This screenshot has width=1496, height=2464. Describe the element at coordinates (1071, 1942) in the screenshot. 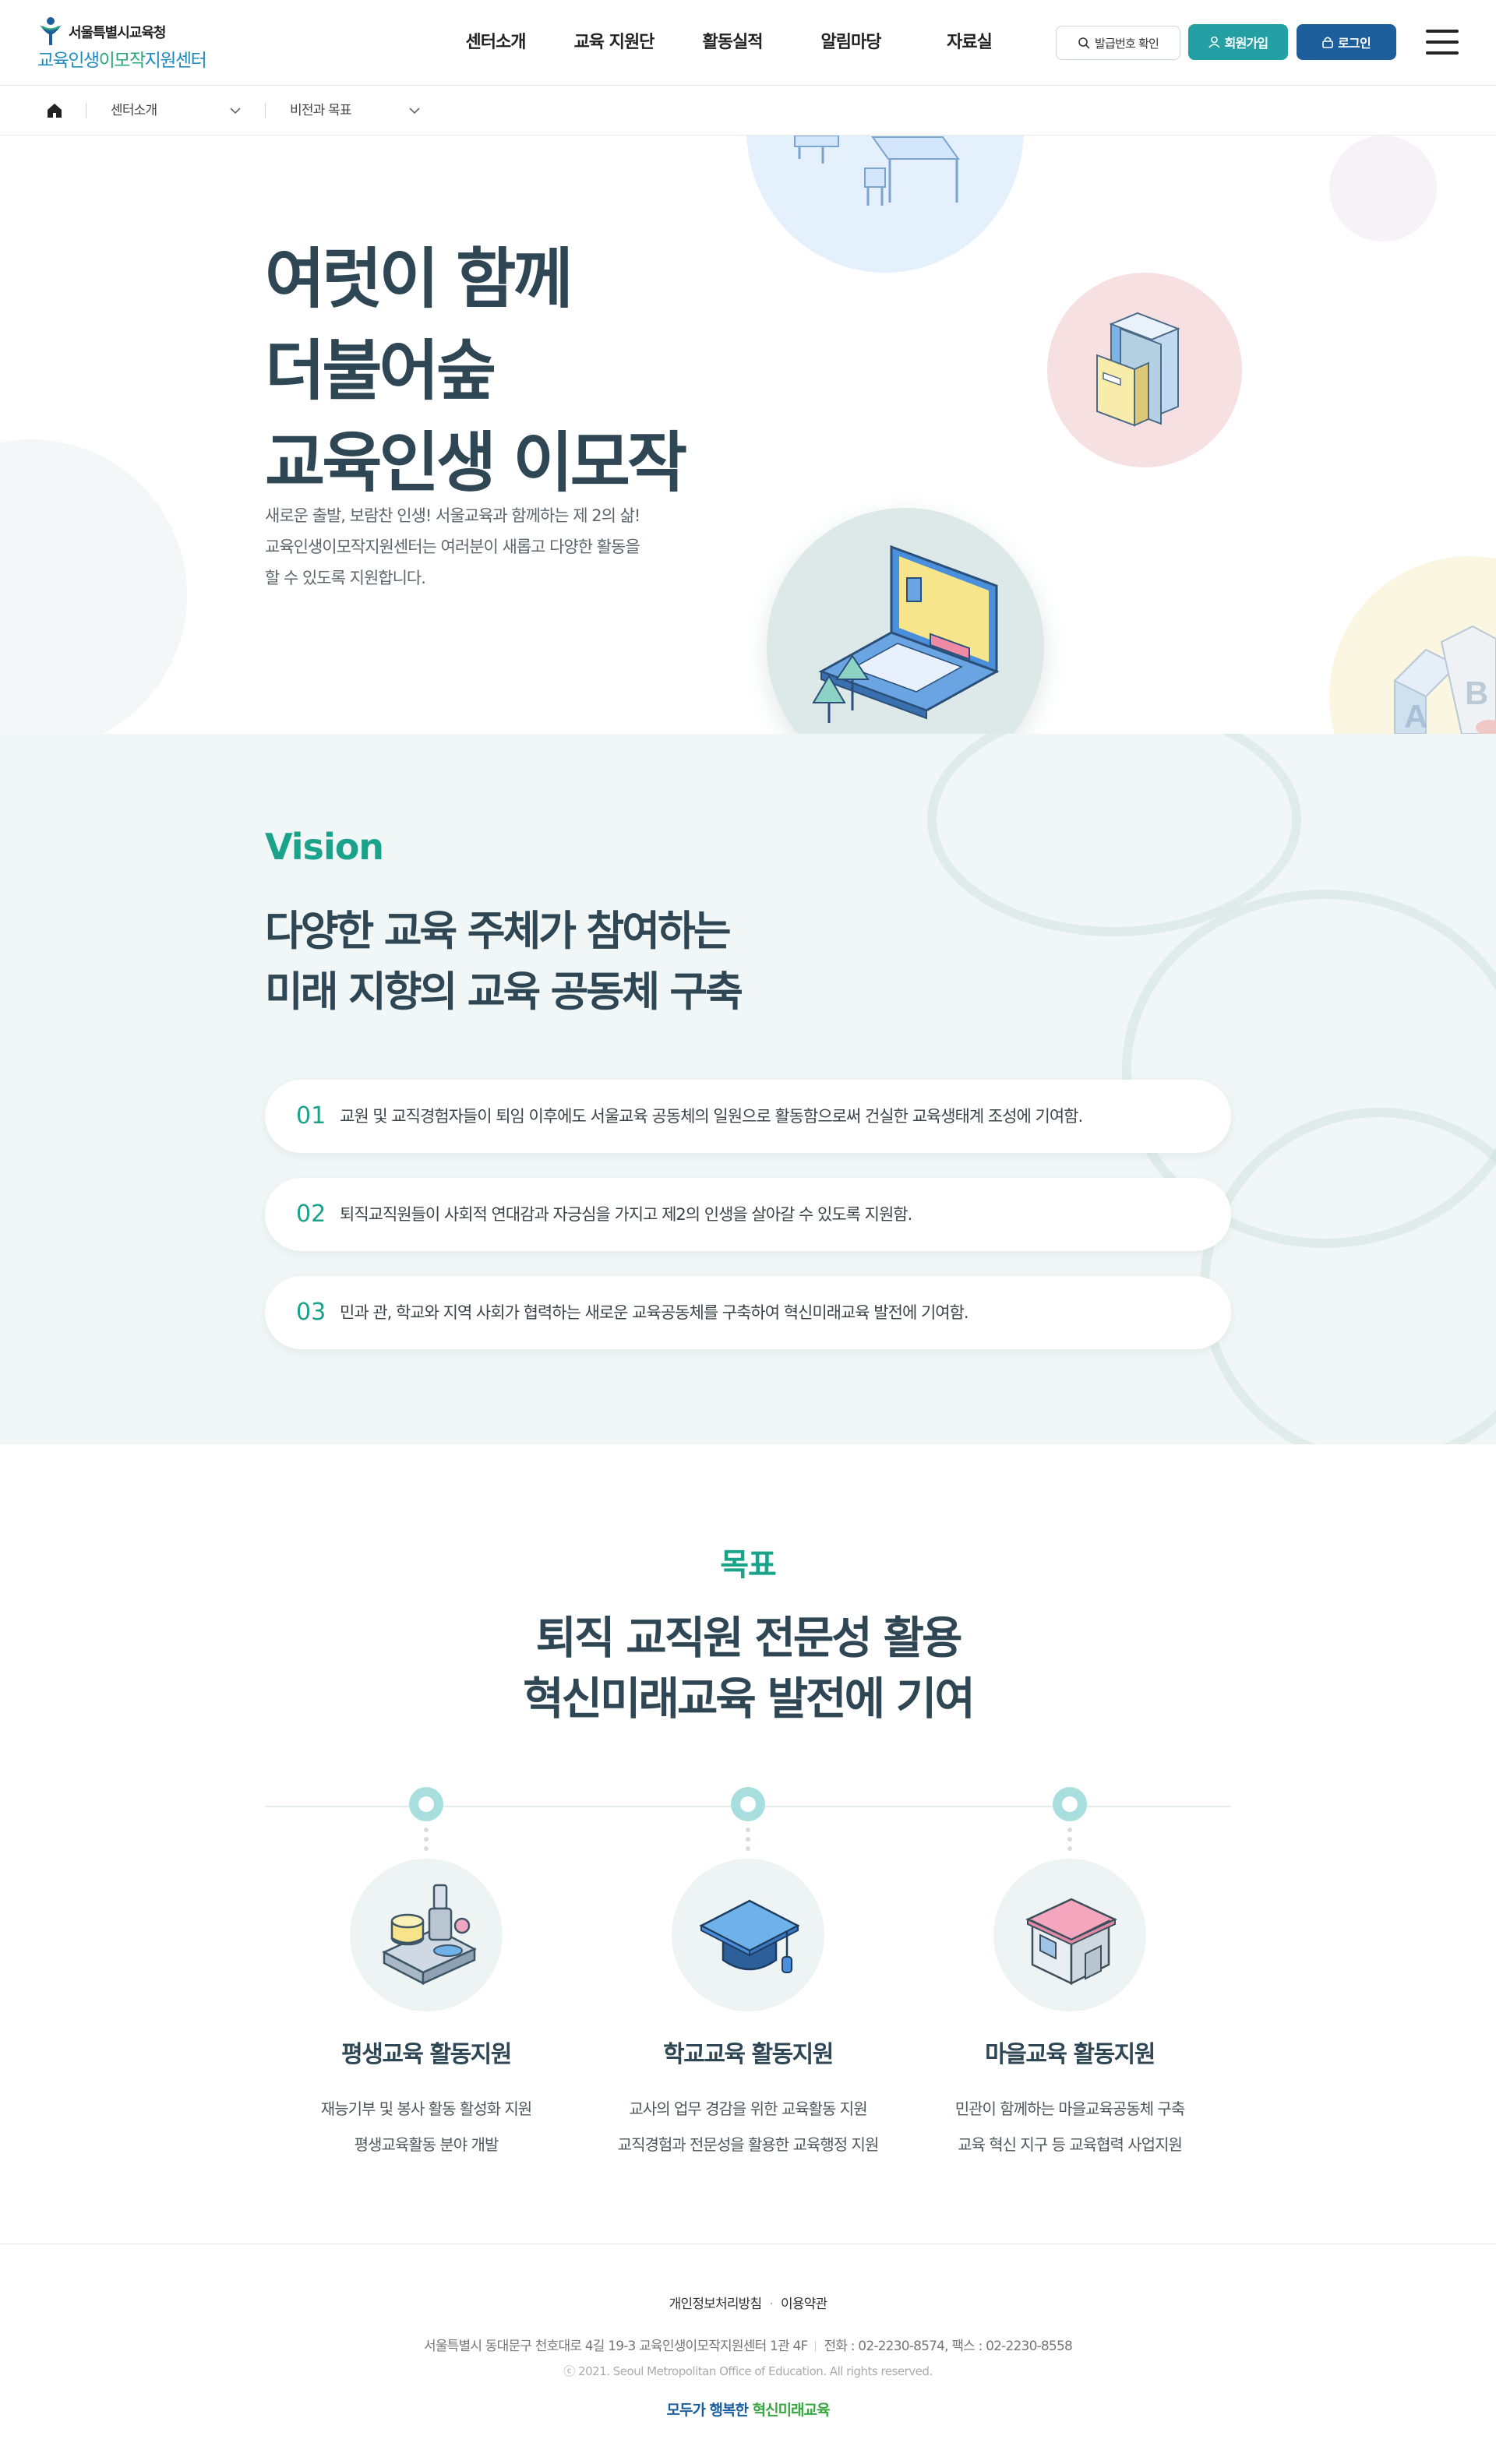

I see `village-house-icon` at that location.